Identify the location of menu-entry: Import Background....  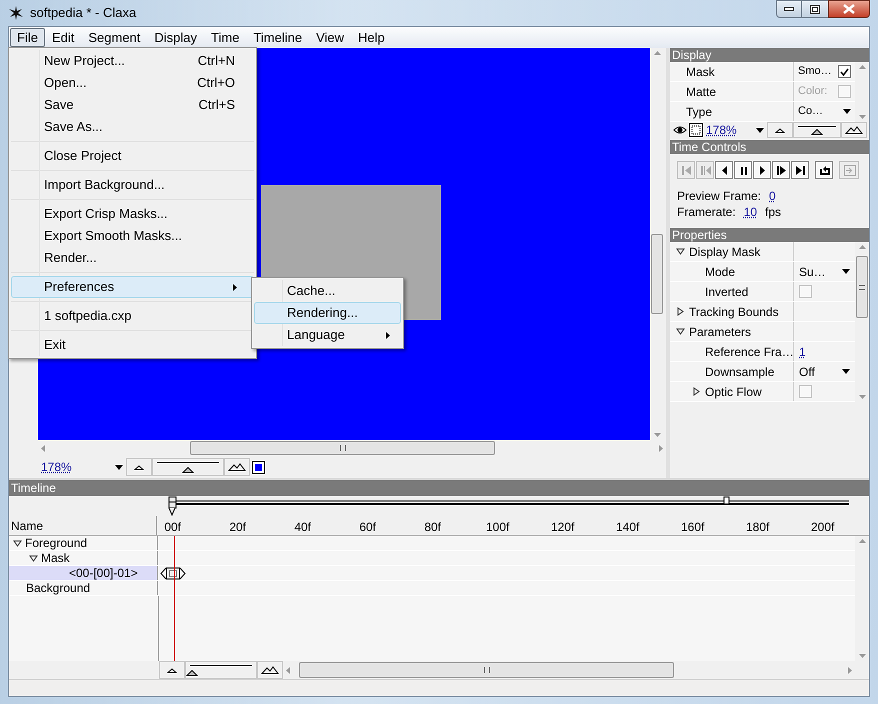
(132, 185).